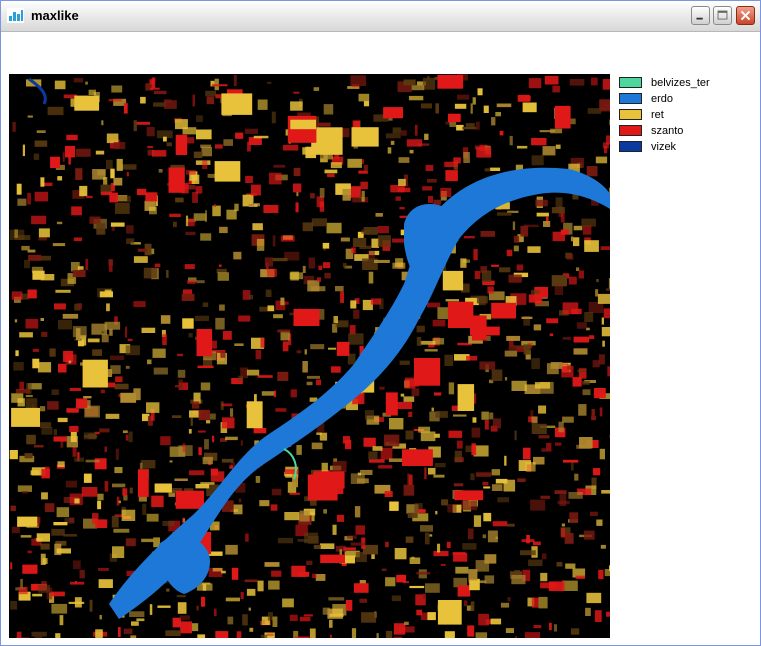  I want to click on maximize-button, so click(722, 15).